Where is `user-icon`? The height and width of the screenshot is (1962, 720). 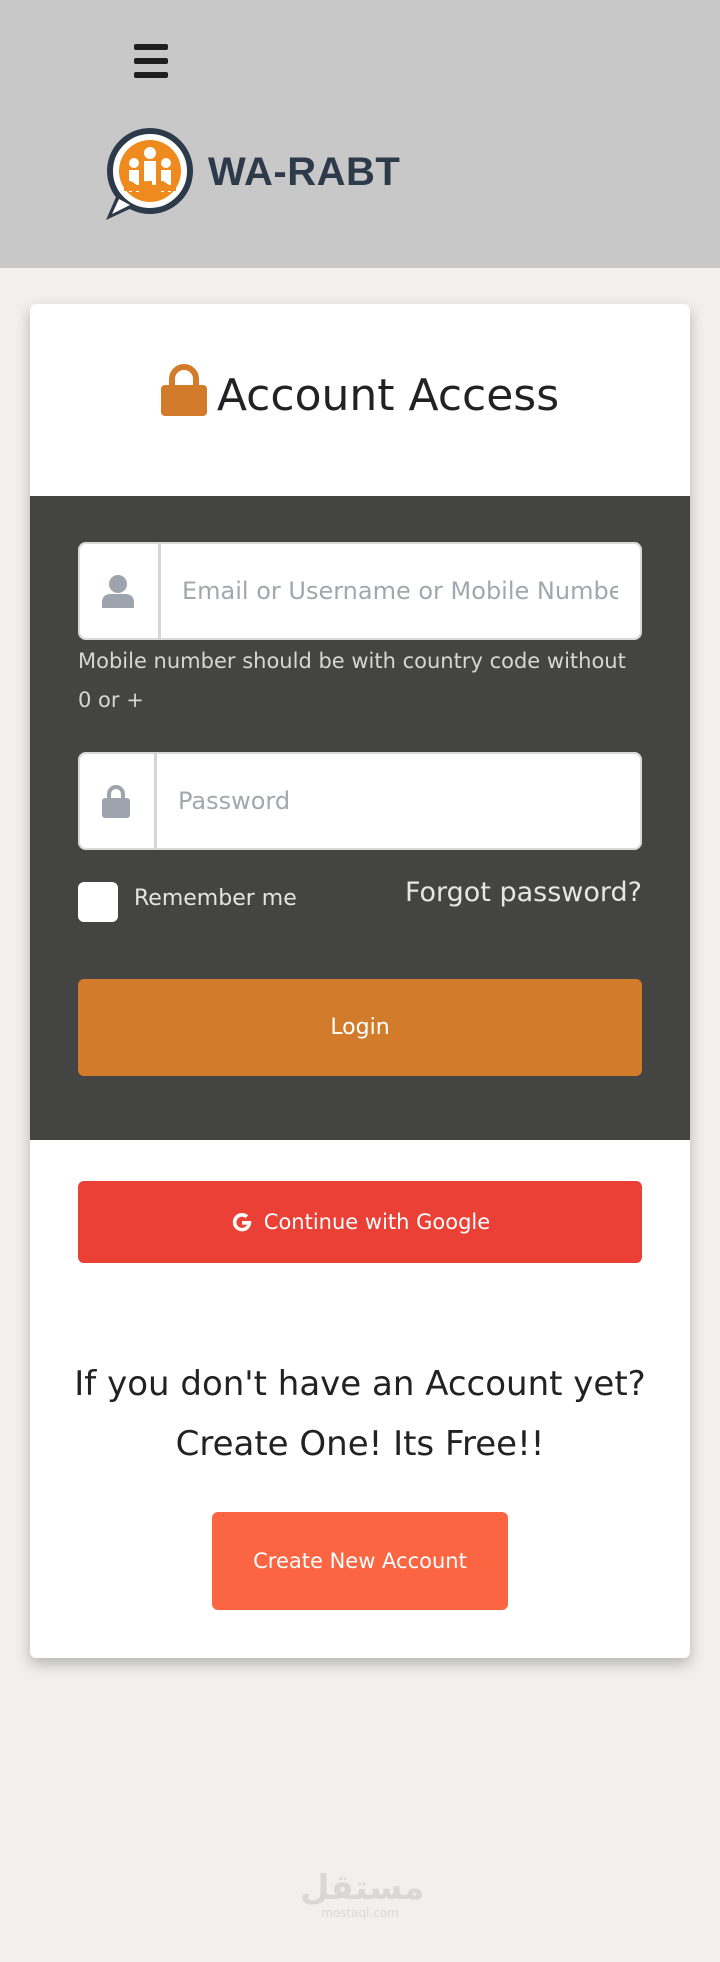
user-icon is located at coordinates (118, 591).